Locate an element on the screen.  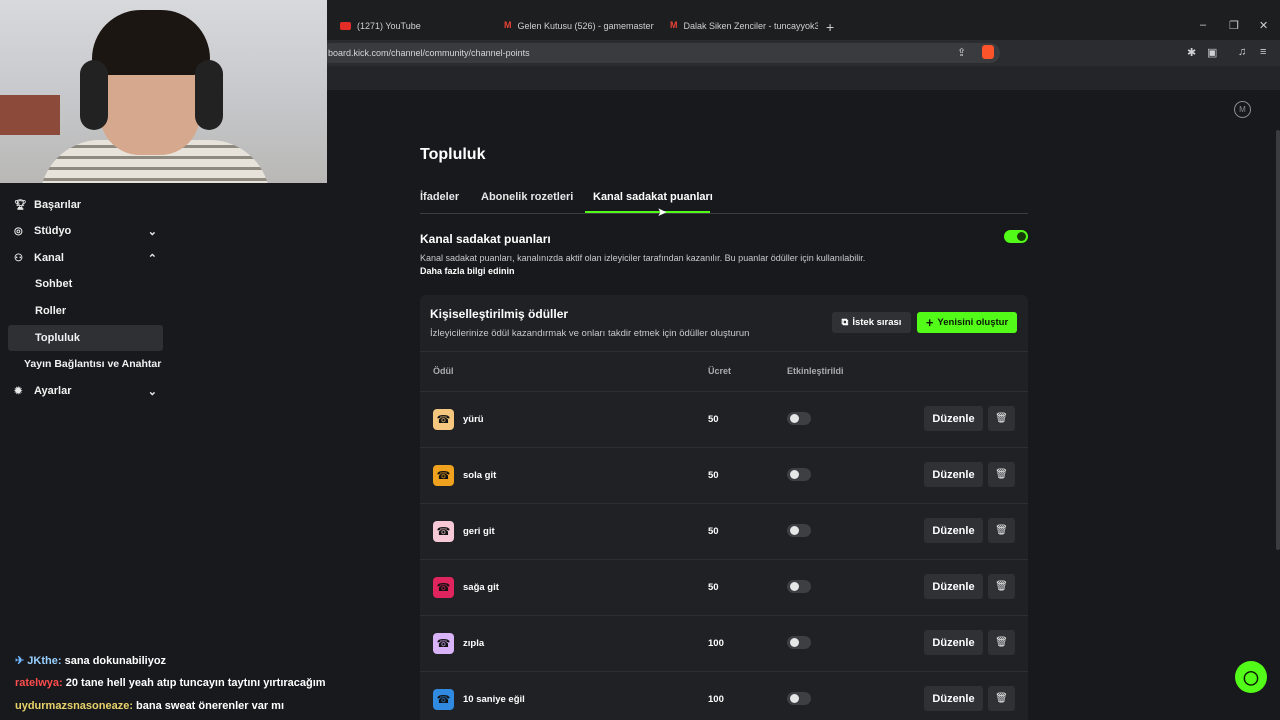
sidebar-item-label: Başarılar is located at coordinates (58, 205).